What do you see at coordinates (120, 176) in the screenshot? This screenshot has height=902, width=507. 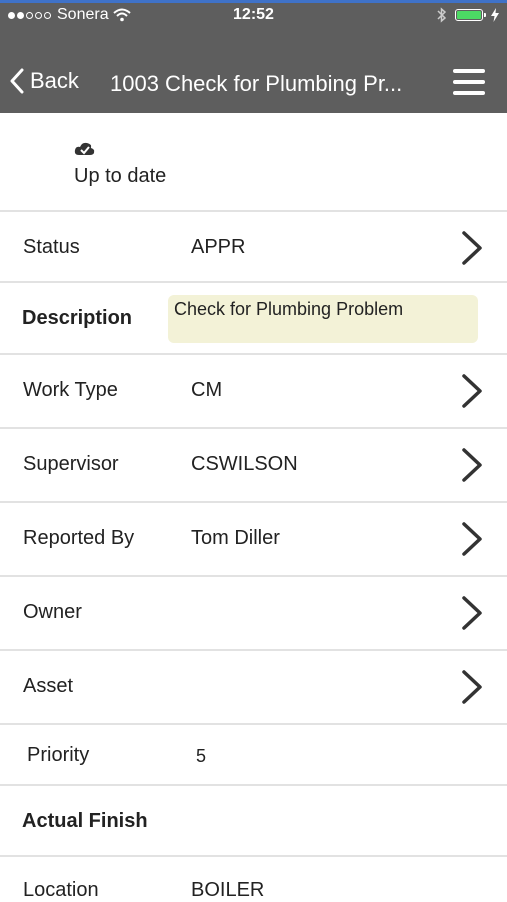 I see `sync-status-text: Up to date` at bounding box center [120, 176].